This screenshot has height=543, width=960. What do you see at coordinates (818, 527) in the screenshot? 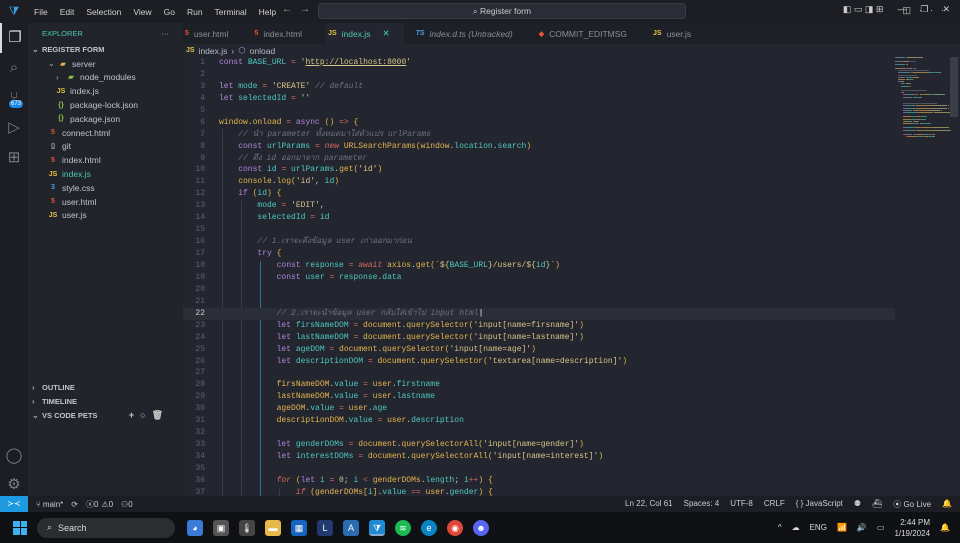
I see `input-language: ENG` at bounding box center [818, 527].